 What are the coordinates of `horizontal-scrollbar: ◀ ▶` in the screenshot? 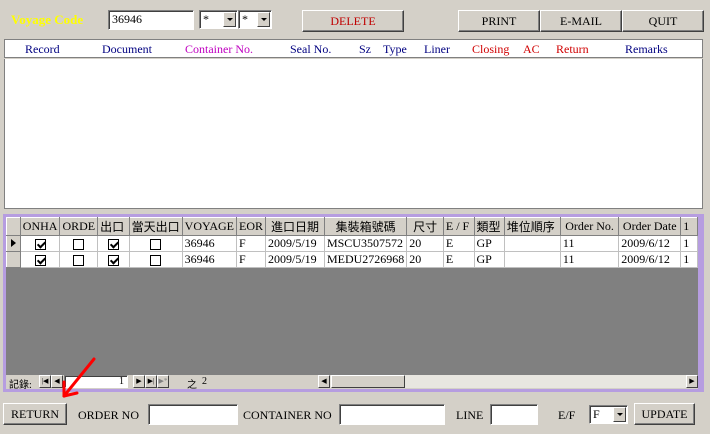 It's located at (508, 381).